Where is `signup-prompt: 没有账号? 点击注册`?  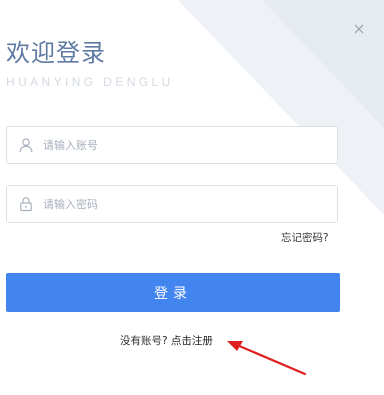 signup-prompt: 没有账号? 点击注册 is located at coordinates (166, 341).